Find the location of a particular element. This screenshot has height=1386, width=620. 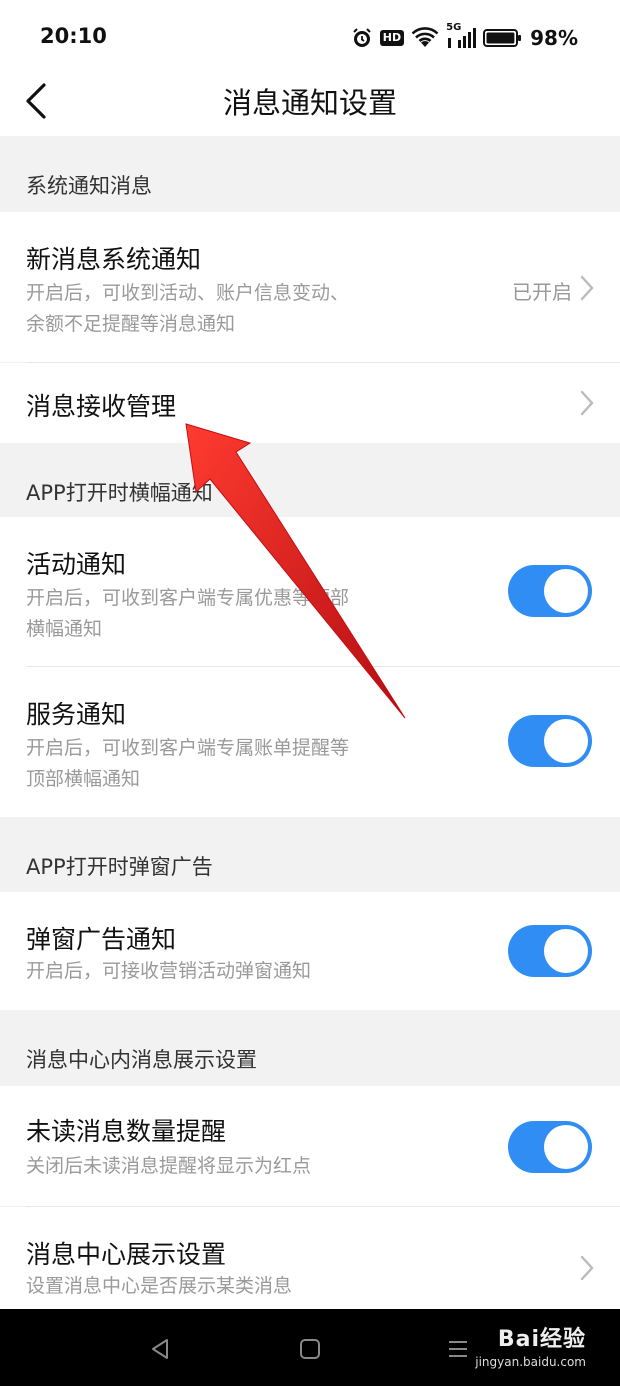

section-header-popup: APP打开时弹窗广告 is located at coordinates (310, 854).